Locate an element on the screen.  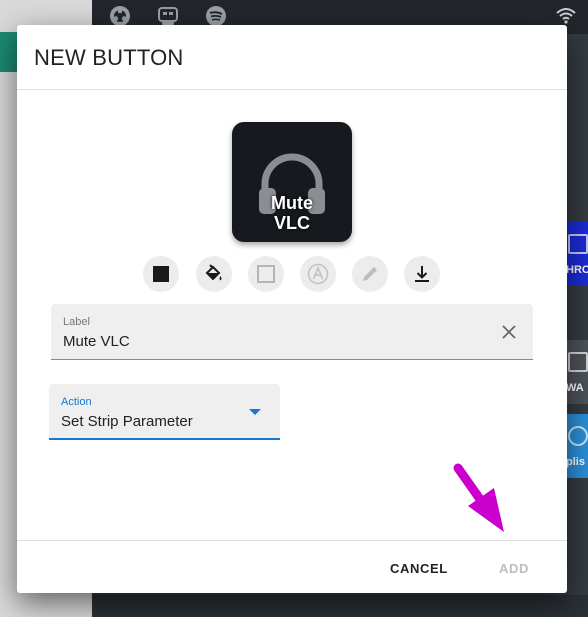
preview-label: Mute VLC is located at coordinates (292, 213).